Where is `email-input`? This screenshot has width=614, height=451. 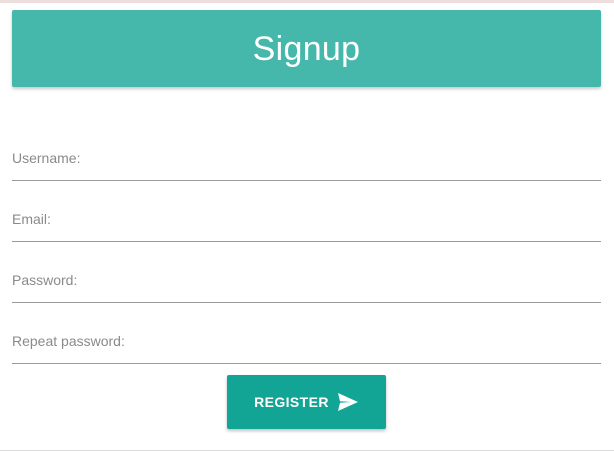
email-input is located at coordinates (306, 221).